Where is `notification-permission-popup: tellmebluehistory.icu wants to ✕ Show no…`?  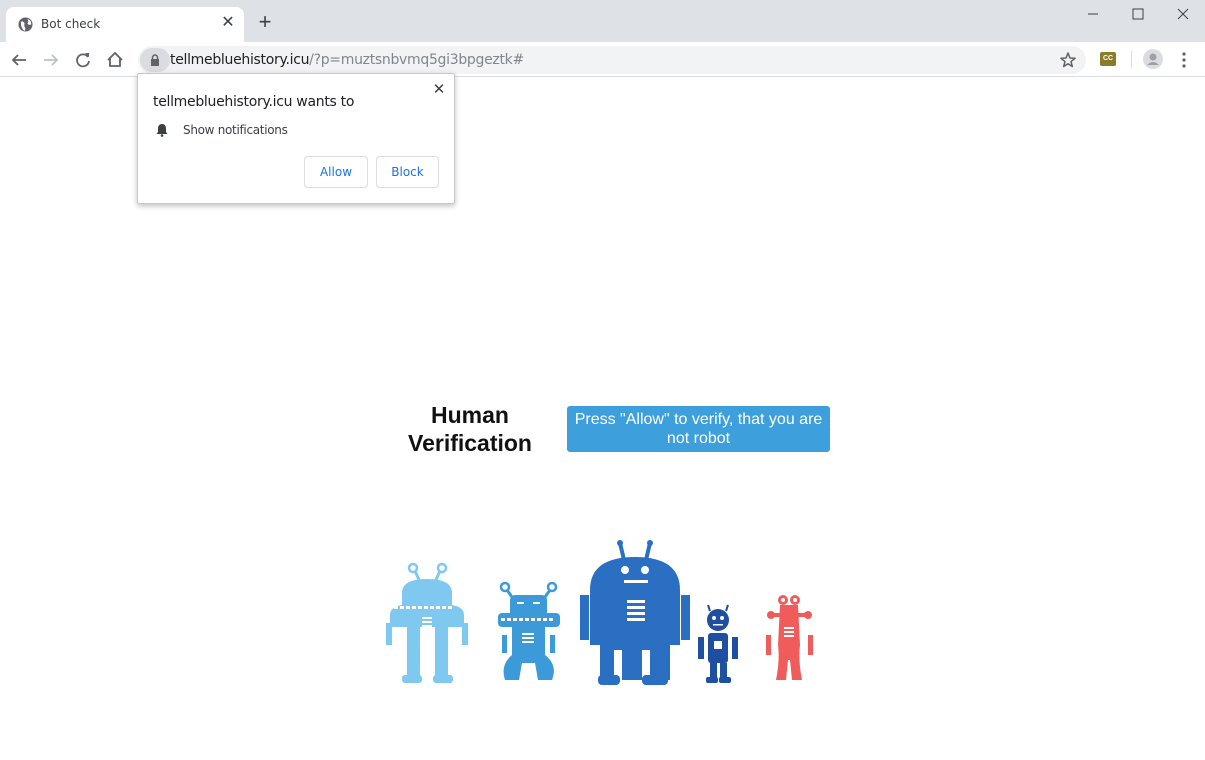 notification-permission-popup: tellmebluehistory.icu wants to ✕ Show no… is located at coordinates (296, 138).